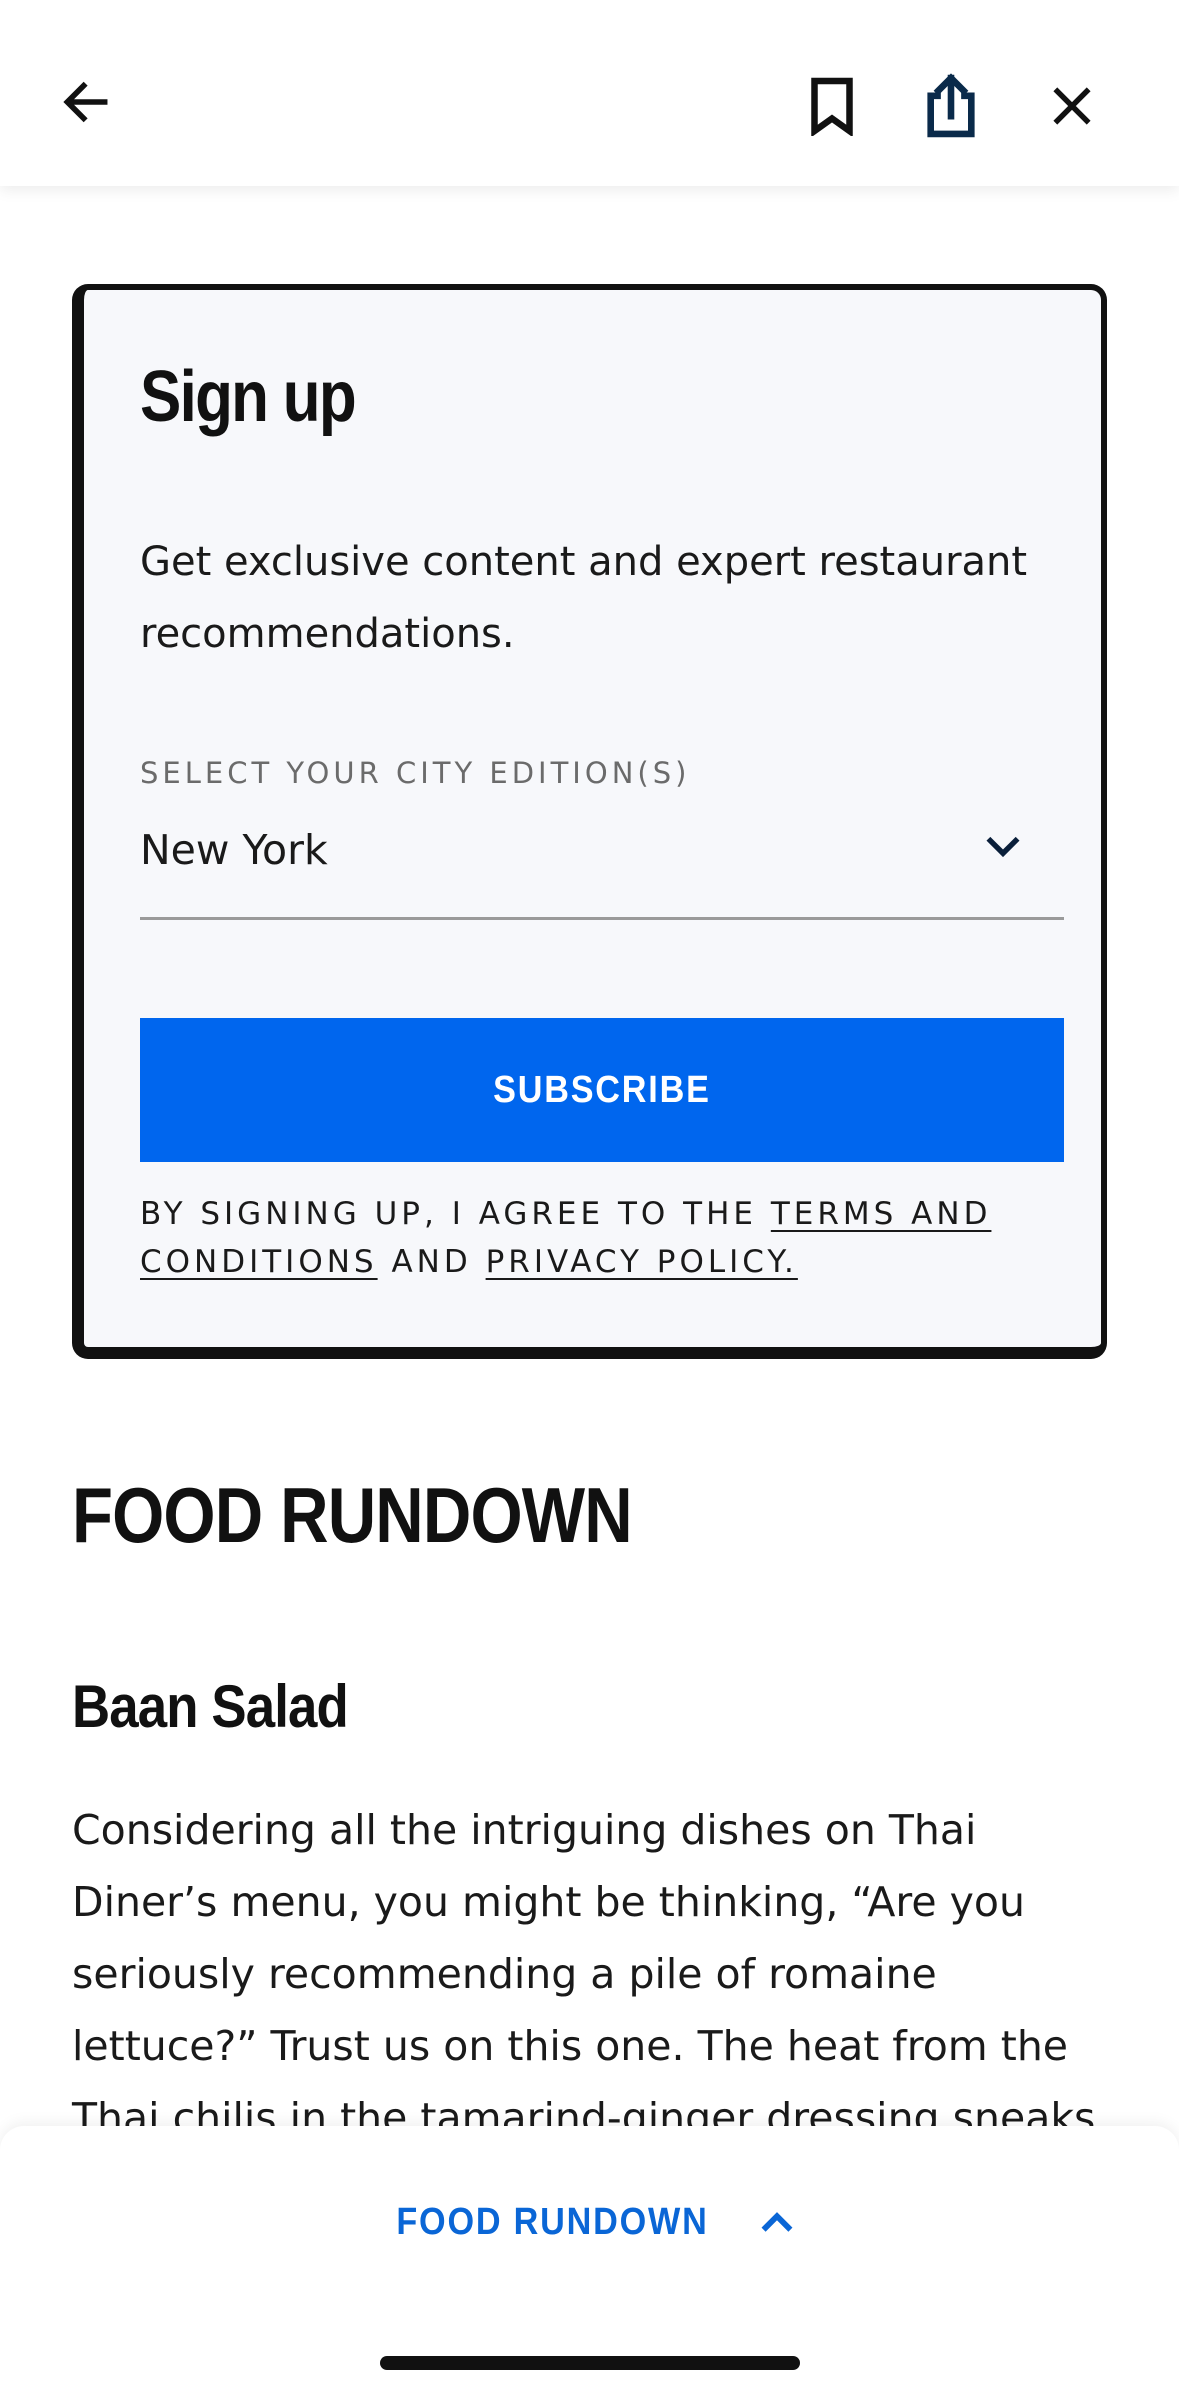  What do you see at coordinates (602, 865) in the screenshot?
I see `city-edition-select: New York` at bounding box center [602, 865].